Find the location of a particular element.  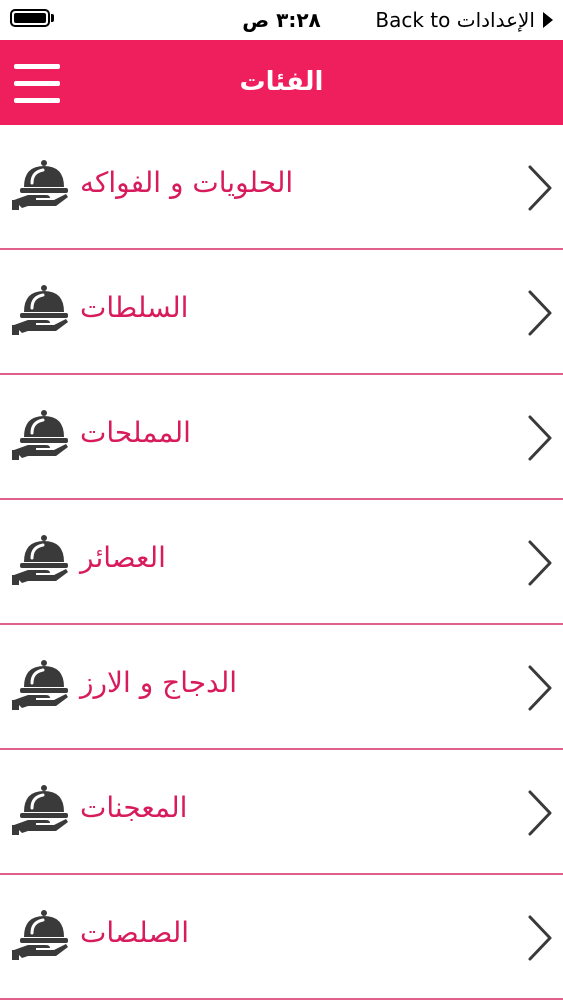

category-label: الدجاج و الارز is located at coordinates (159, 682).